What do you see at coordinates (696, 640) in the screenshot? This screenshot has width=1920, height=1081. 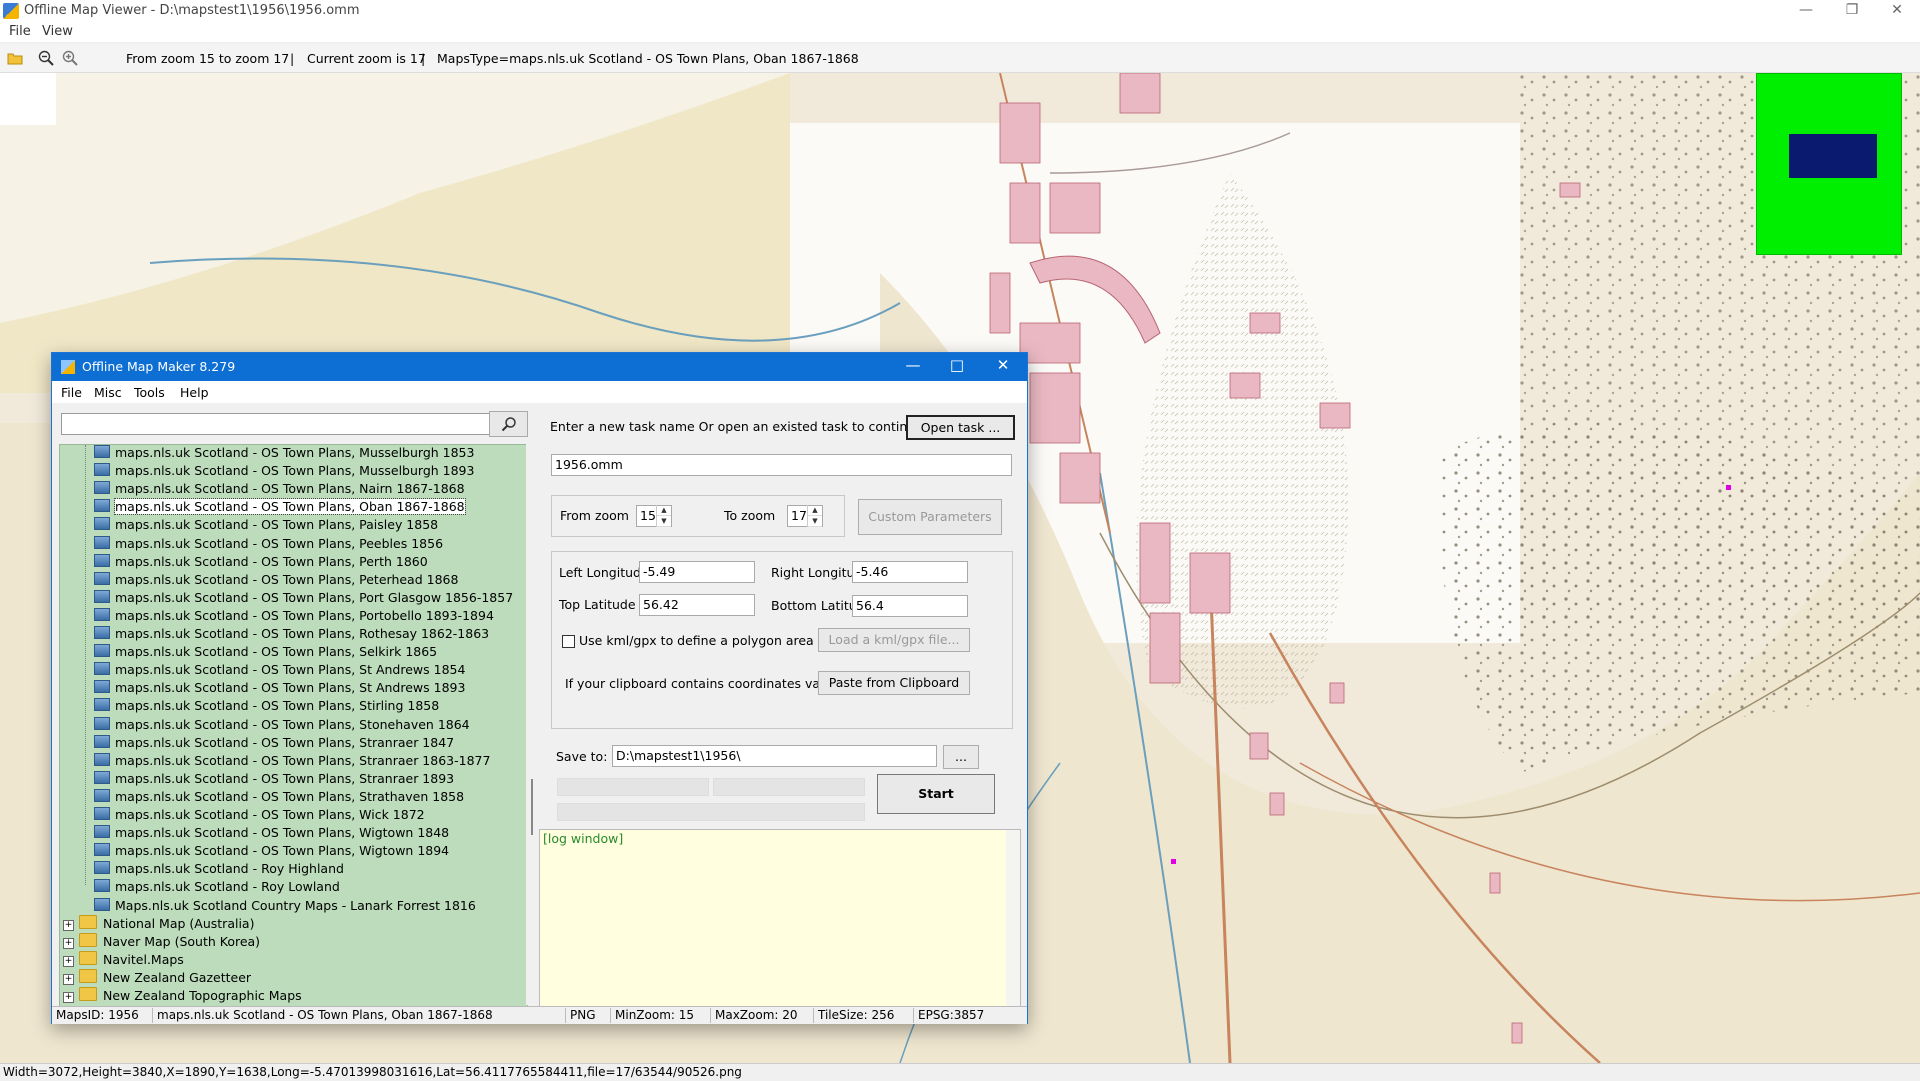 I see `kml-checkbox-label: Use kml/gpx to define a polygon area` at bounding box center [696, 640].